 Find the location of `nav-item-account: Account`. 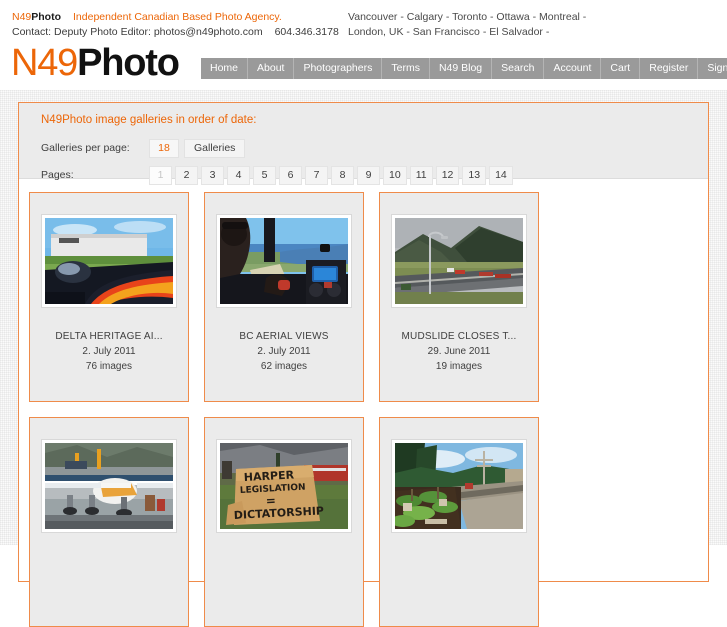

nav-item-account: Account is located at coordinates (573, 68).